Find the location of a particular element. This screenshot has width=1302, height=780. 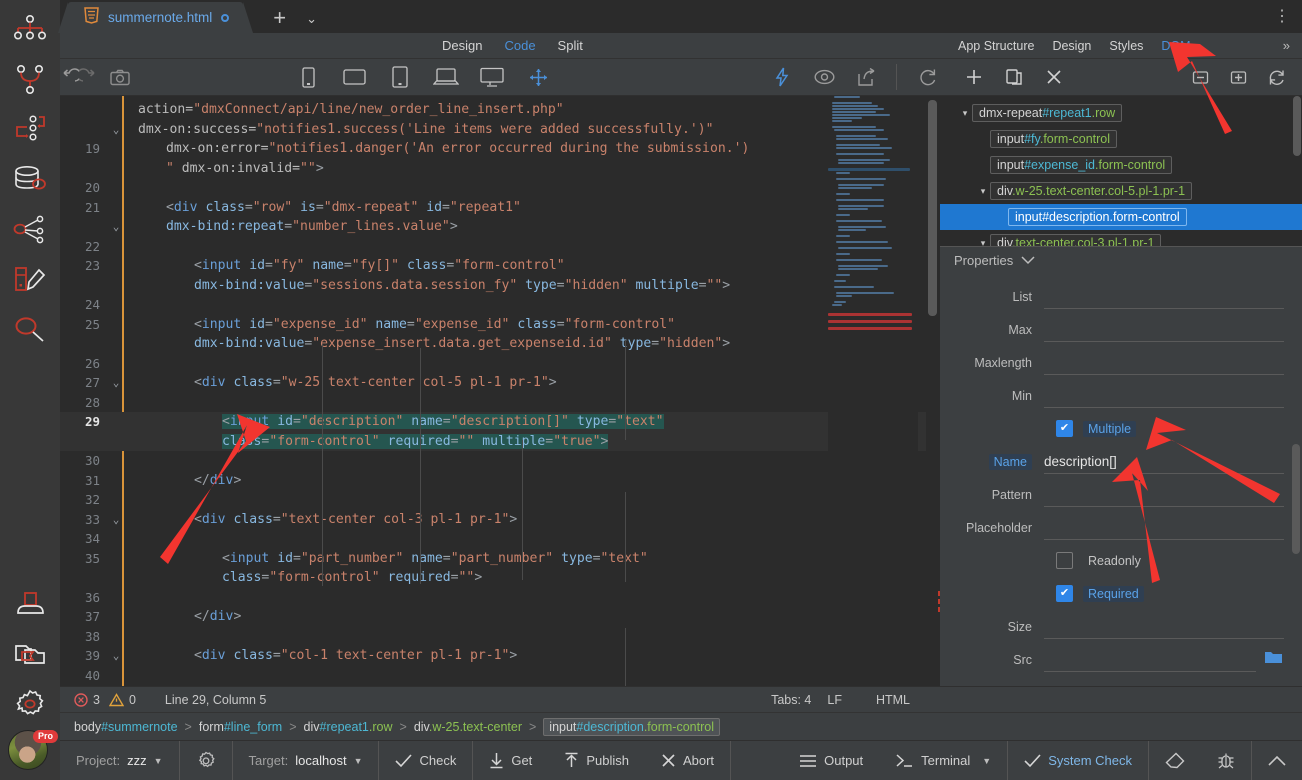

target-selector: Target: localhost ▼ is located at coordinates (306, 760).